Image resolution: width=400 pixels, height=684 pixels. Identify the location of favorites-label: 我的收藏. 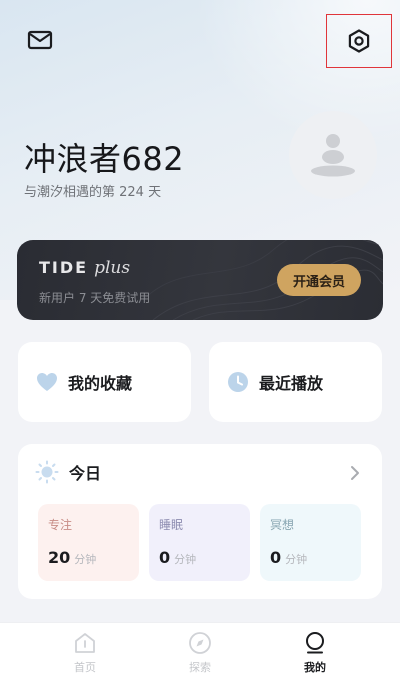
(100, 383).